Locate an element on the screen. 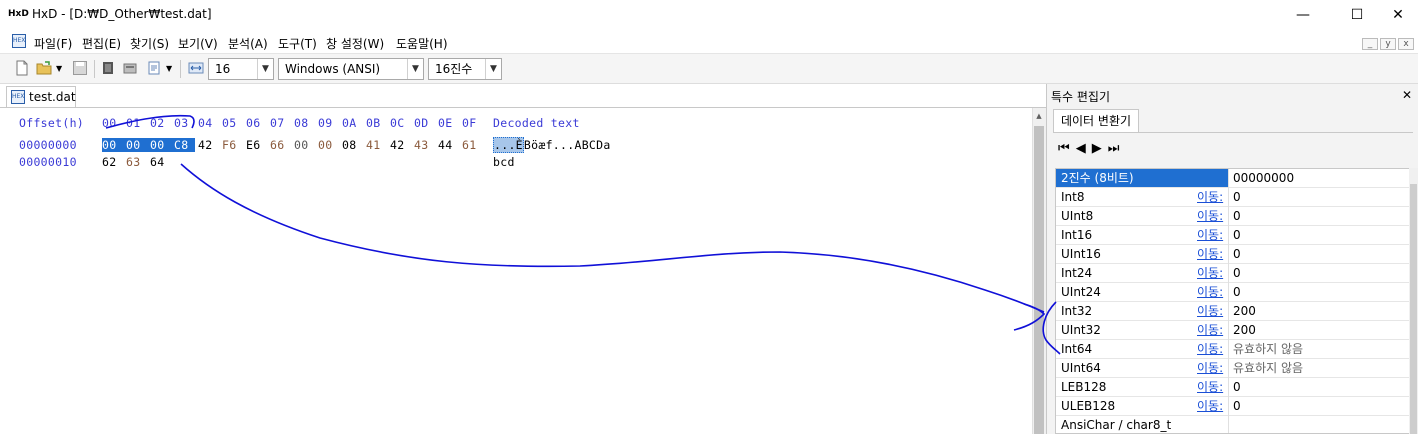  inspector-row: Int24 이동: 0 is located at coordinates (1234, 273).